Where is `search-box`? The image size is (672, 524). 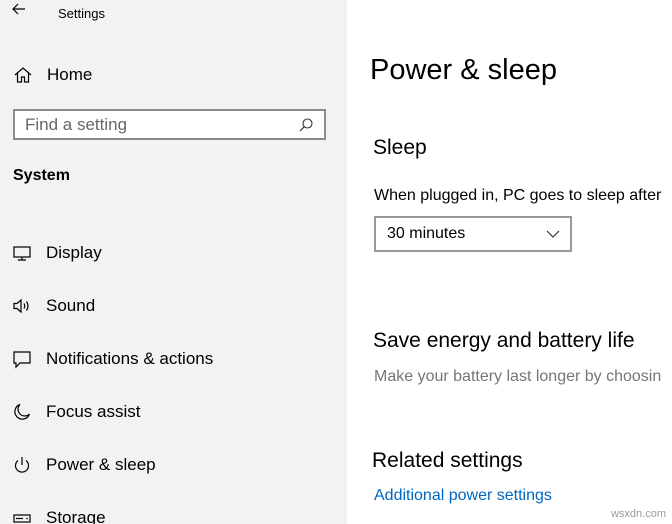 search-box is located at coordinates (169, 124).